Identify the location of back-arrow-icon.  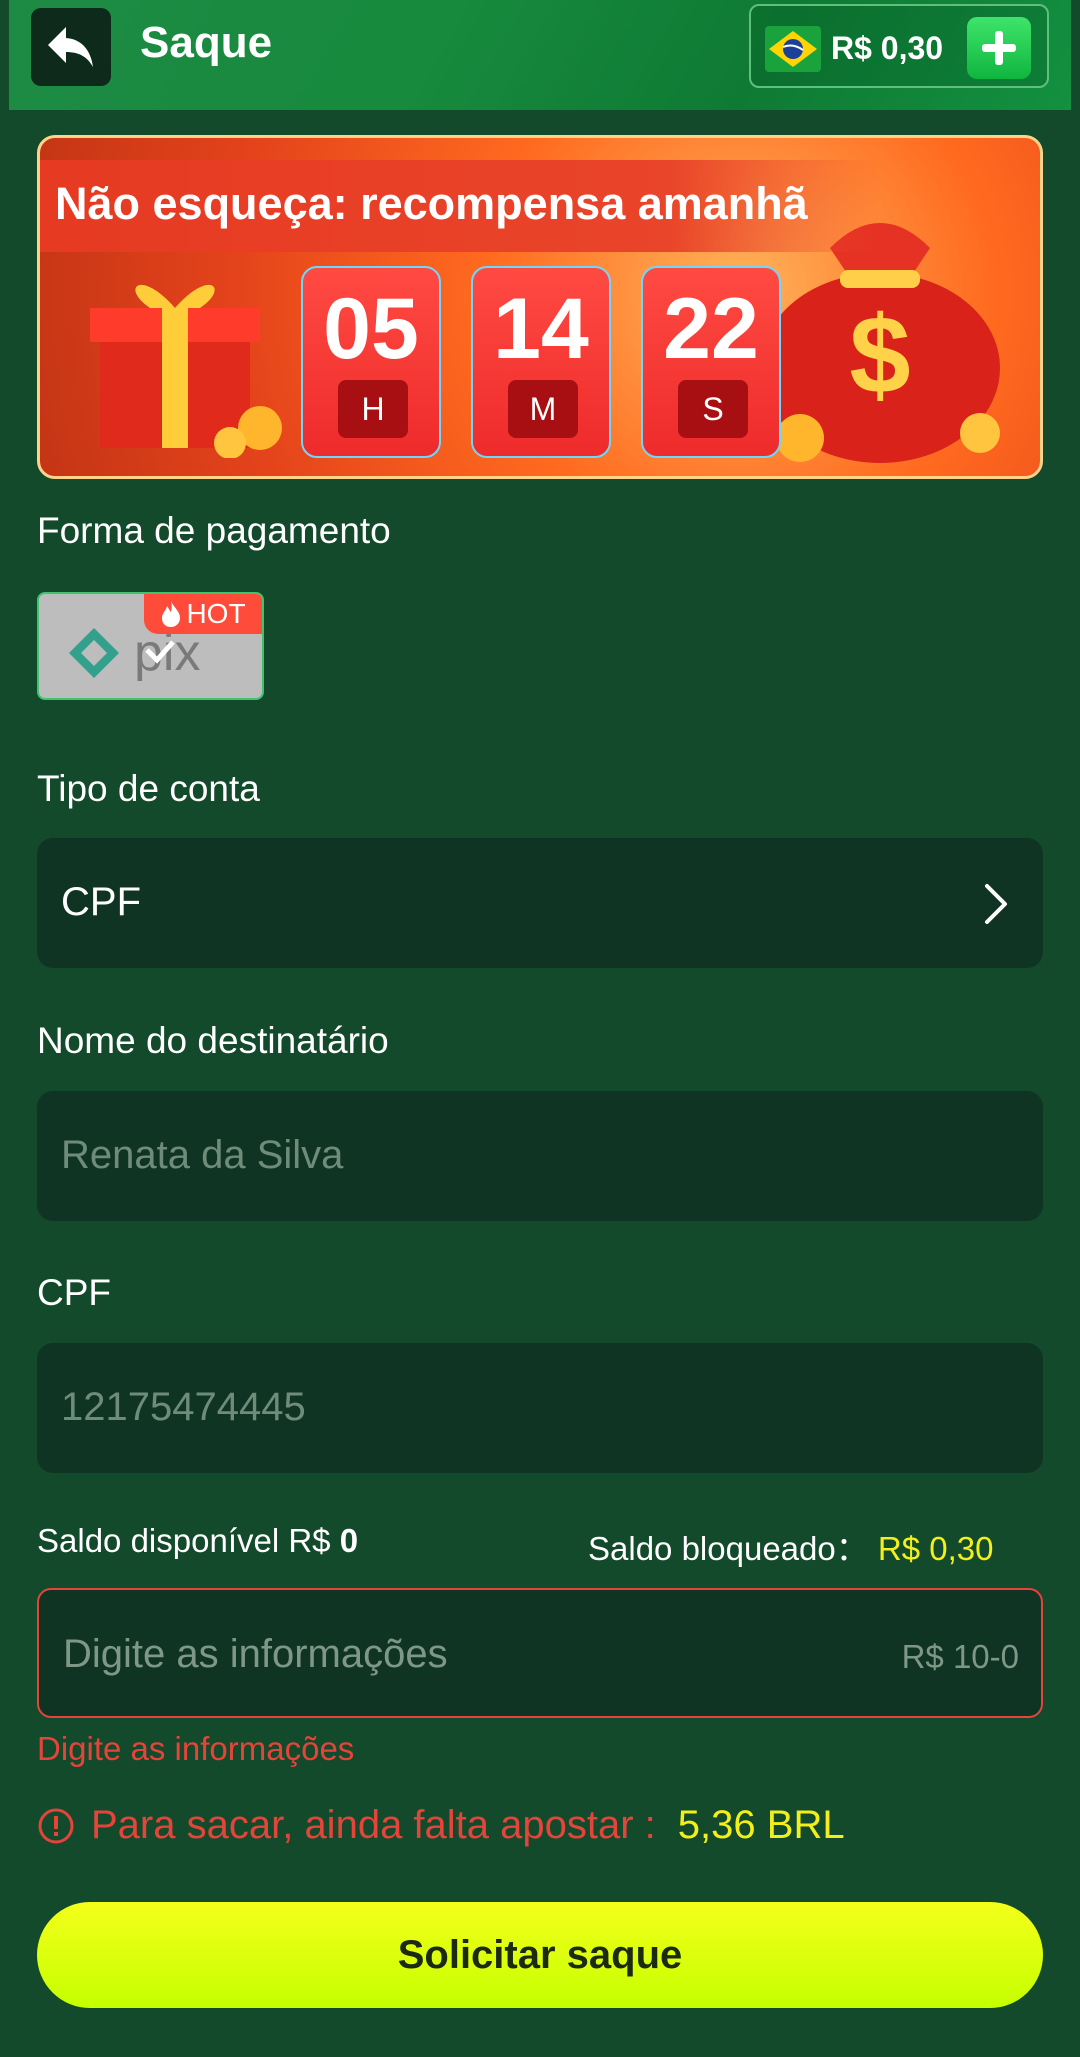
(70, 47).